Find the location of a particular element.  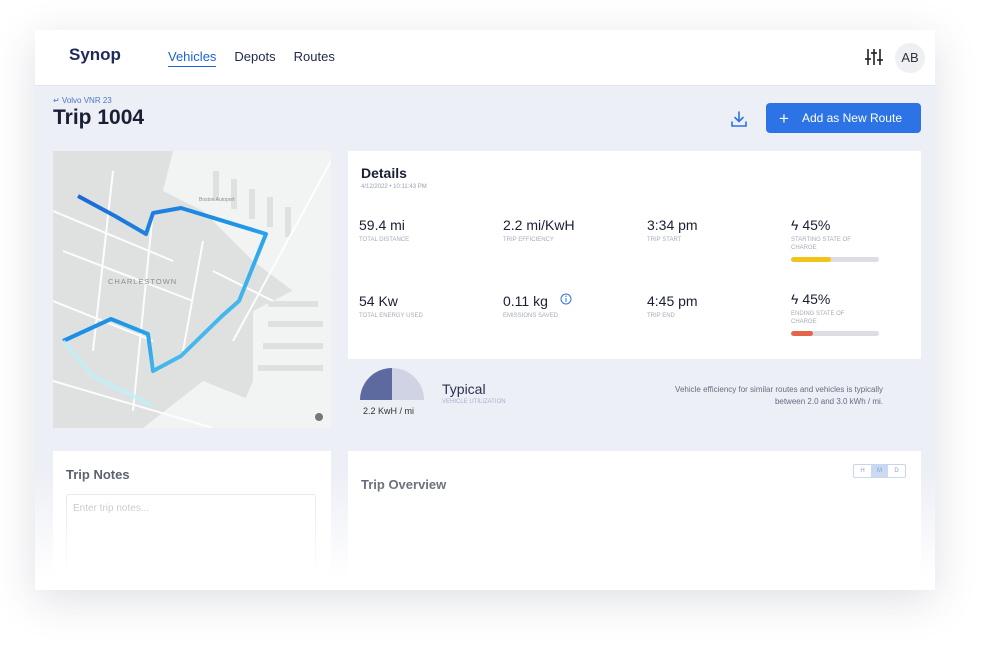

overview-range-toggle: H M D is located at coordinates (879, 471).